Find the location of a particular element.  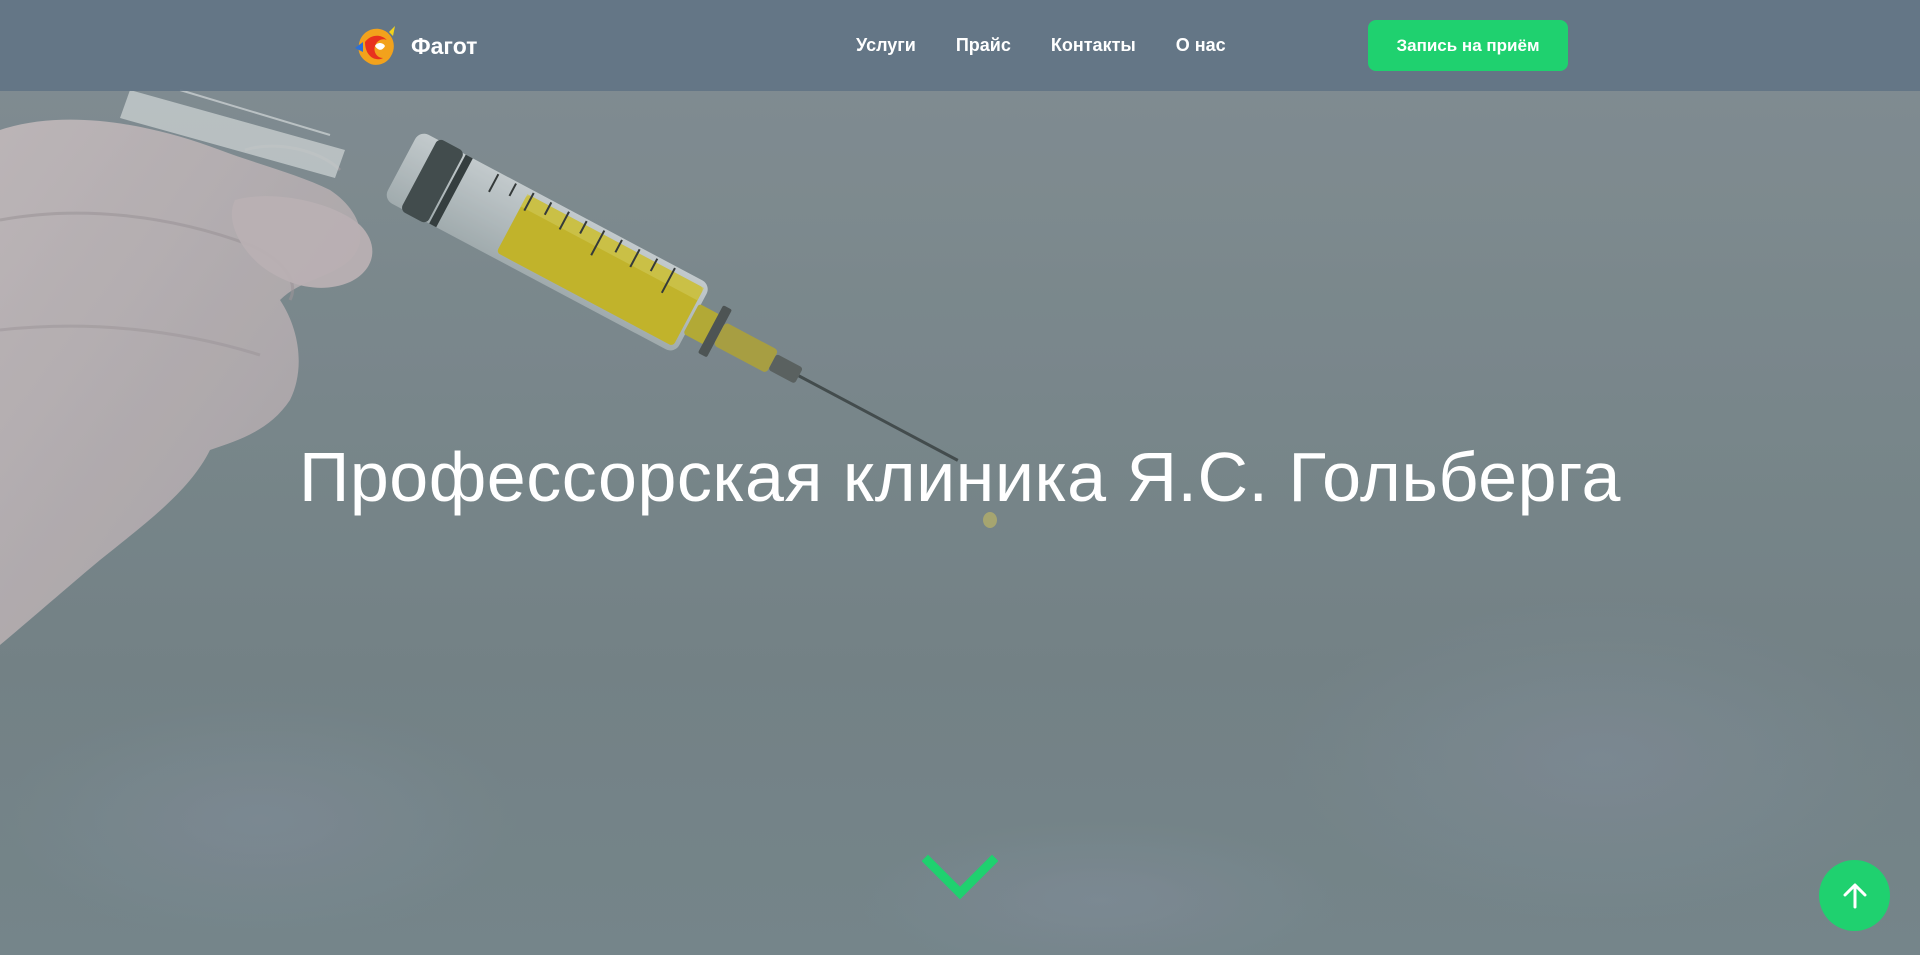

nav-item-contacts: Контакты is located at coordinates (1093, 45).